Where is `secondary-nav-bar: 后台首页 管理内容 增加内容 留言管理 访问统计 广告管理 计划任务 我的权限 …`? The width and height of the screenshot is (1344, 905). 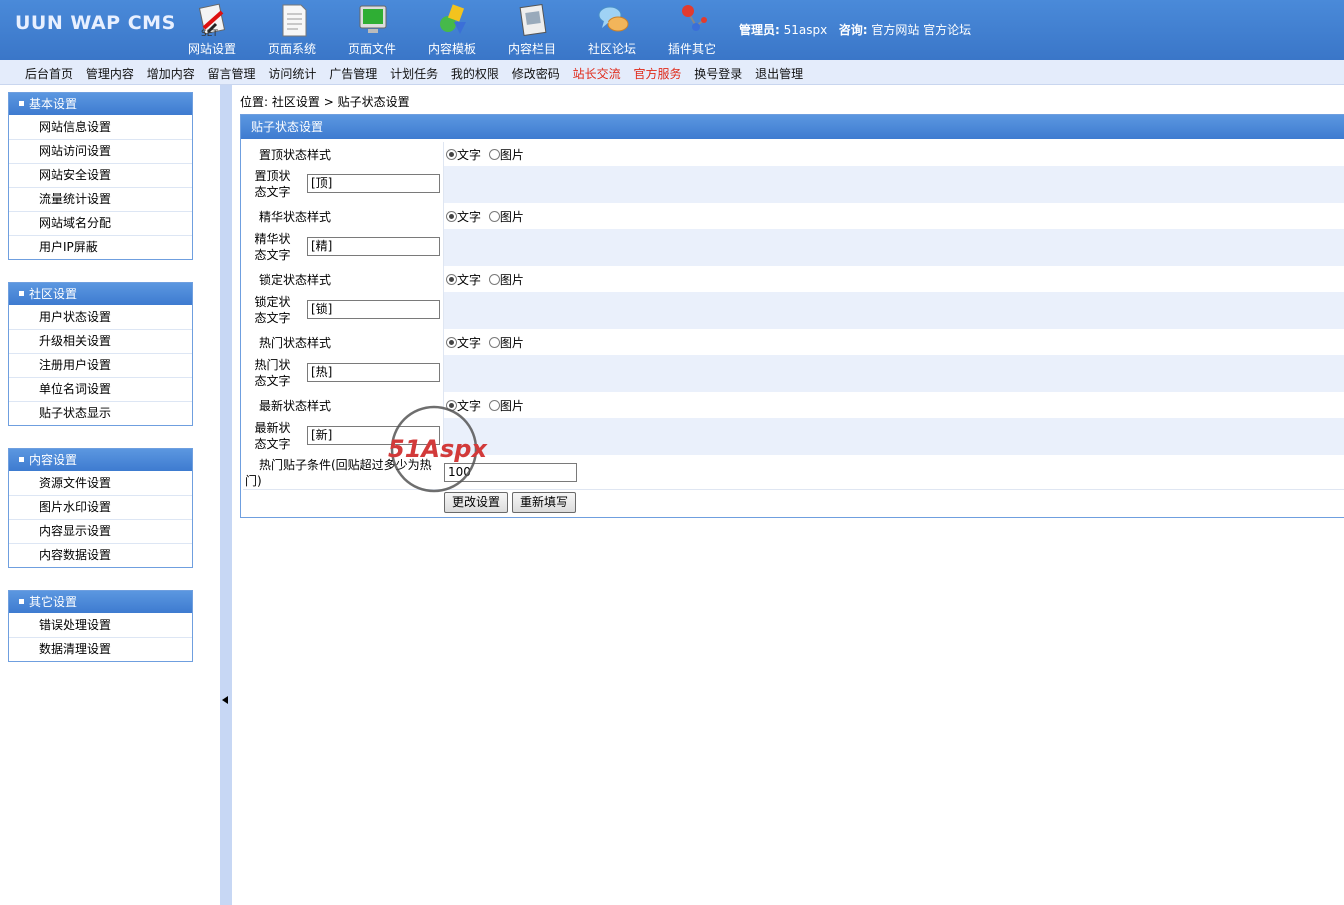 secondary-nav-bar: 后台首页 管理内容 增加内容 留言管理 访问统计 广告管理 计划任务 我的权限 … is located at coordinates (672, 72).